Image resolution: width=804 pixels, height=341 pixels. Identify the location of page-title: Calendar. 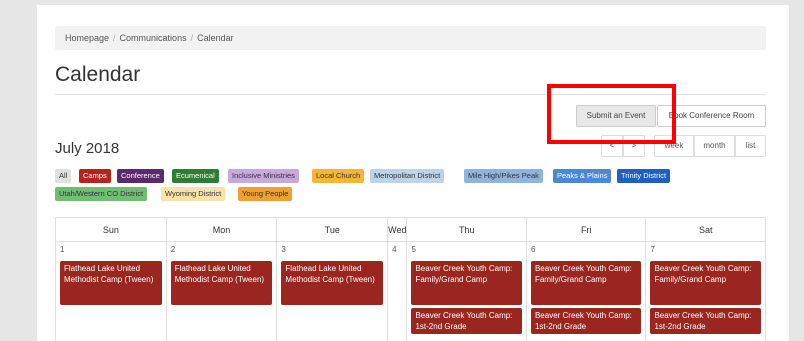
(98, 74).